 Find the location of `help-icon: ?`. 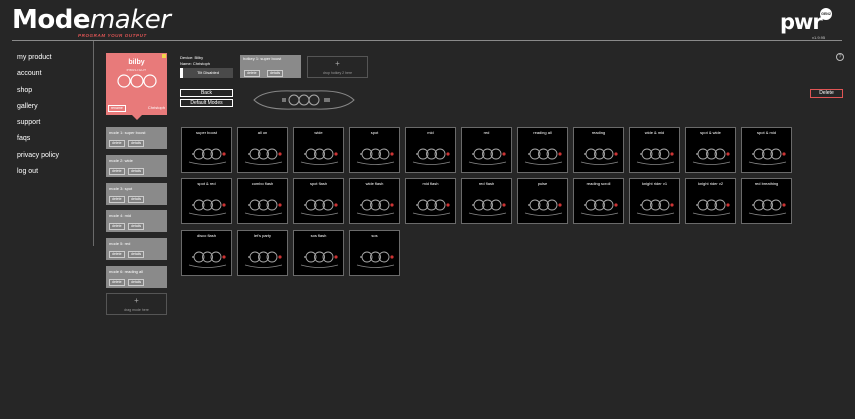

help-icon: ? is located at coordinates (840, 57).